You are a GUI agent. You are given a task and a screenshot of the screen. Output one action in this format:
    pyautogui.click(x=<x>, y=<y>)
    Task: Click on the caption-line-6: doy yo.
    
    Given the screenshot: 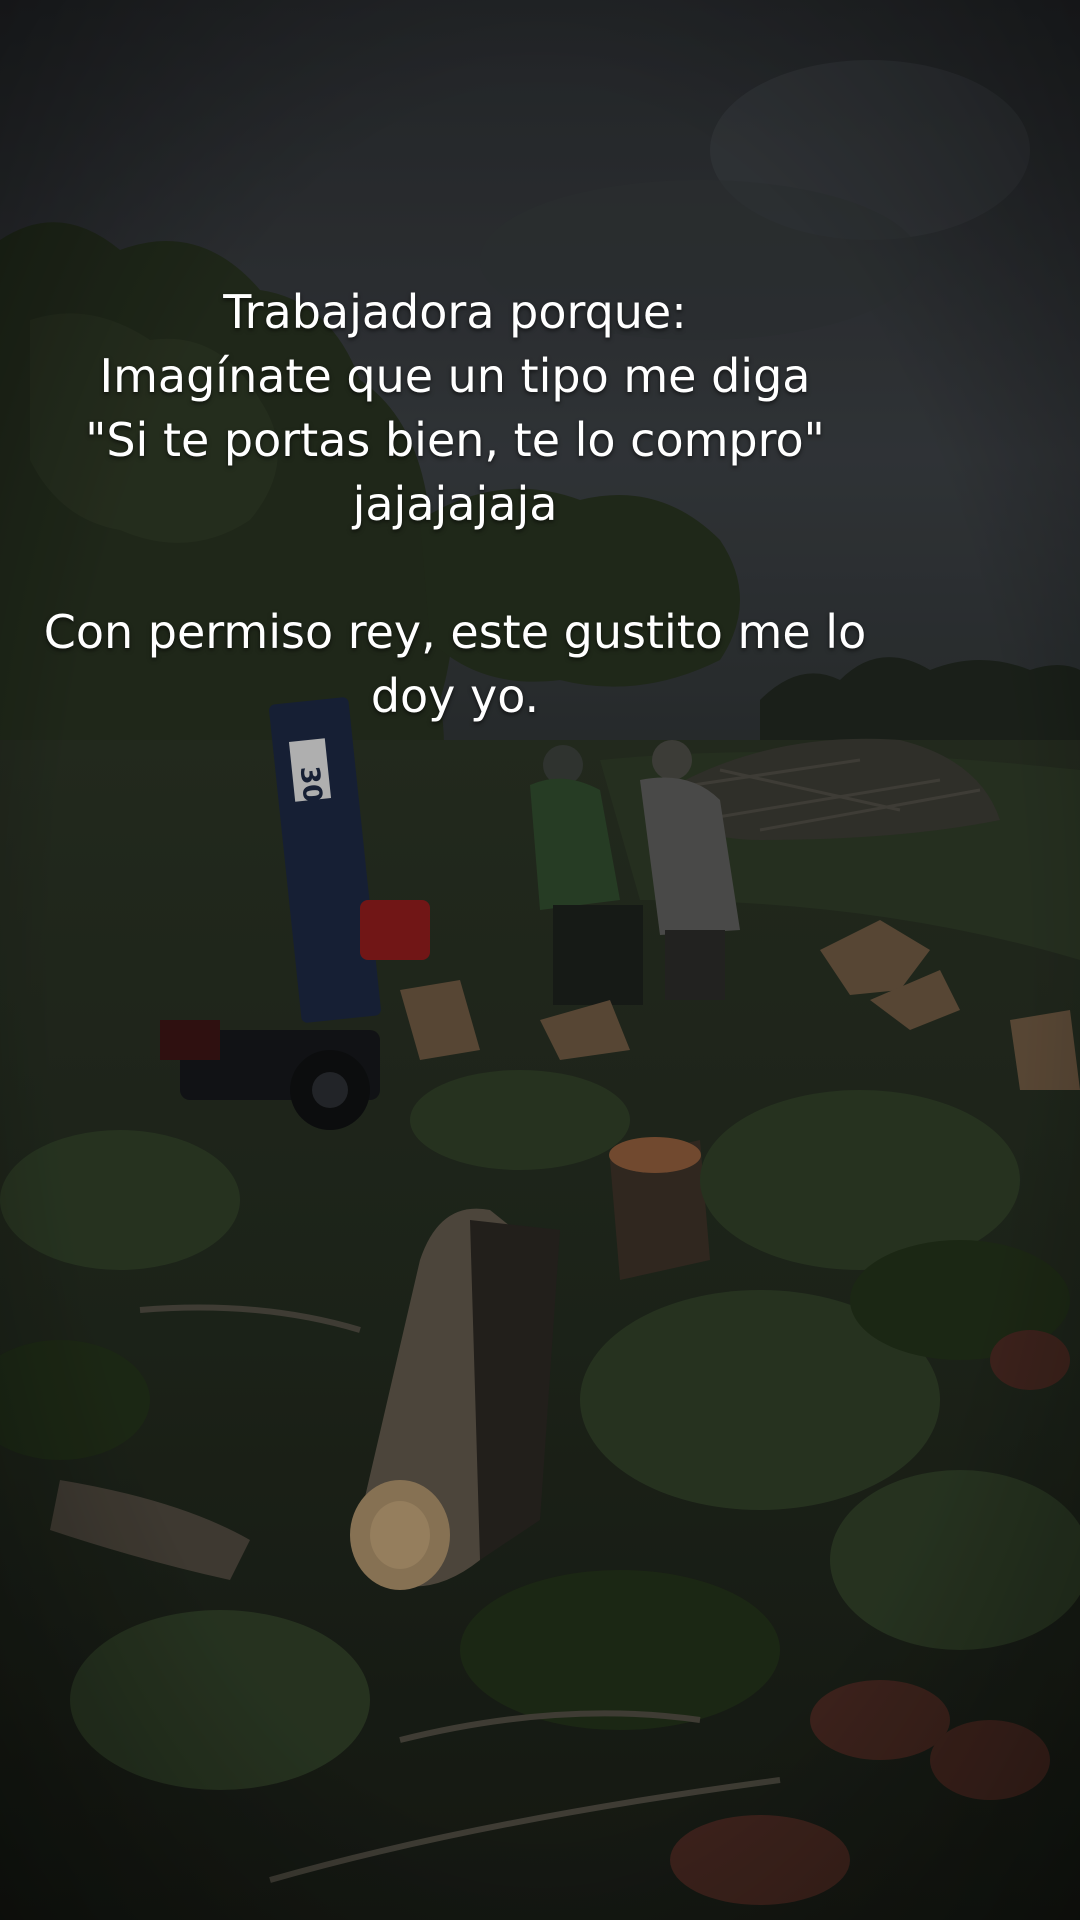 What is the action you would take?
    pyautogui.click(x=455, y=696)
    